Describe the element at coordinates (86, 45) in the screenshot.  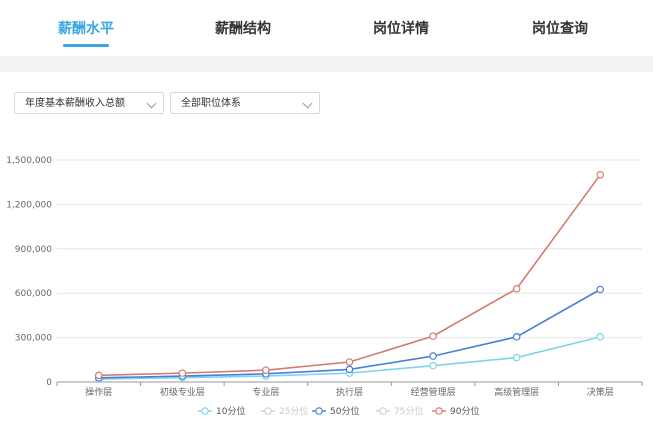
I see `active-tab-underline` at that location.